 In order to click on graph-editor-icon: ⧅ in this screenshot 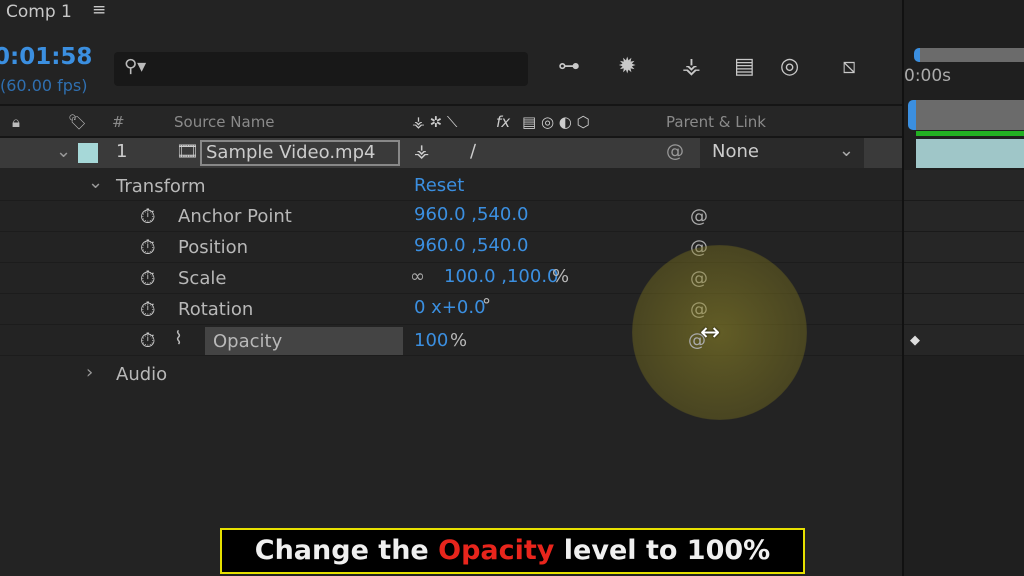, I will do `click(849, 66)`.